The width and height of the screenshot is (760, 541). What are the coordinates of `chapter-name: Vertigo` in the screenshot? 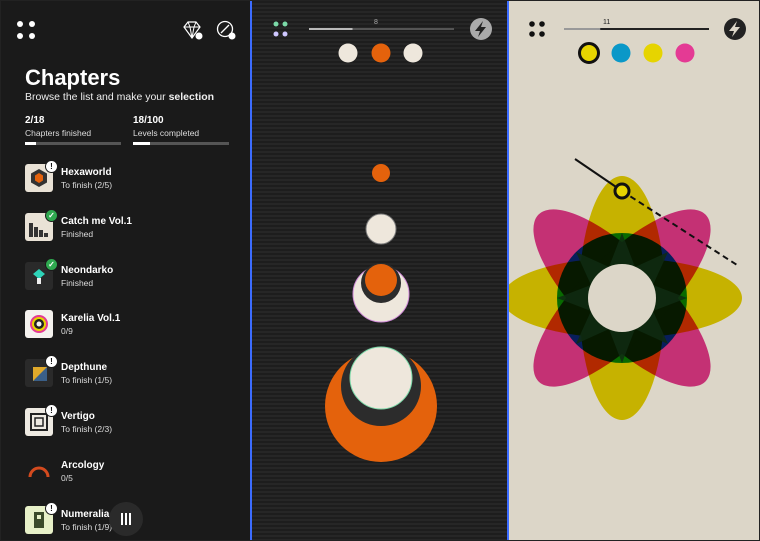 It's located at (78, 416).